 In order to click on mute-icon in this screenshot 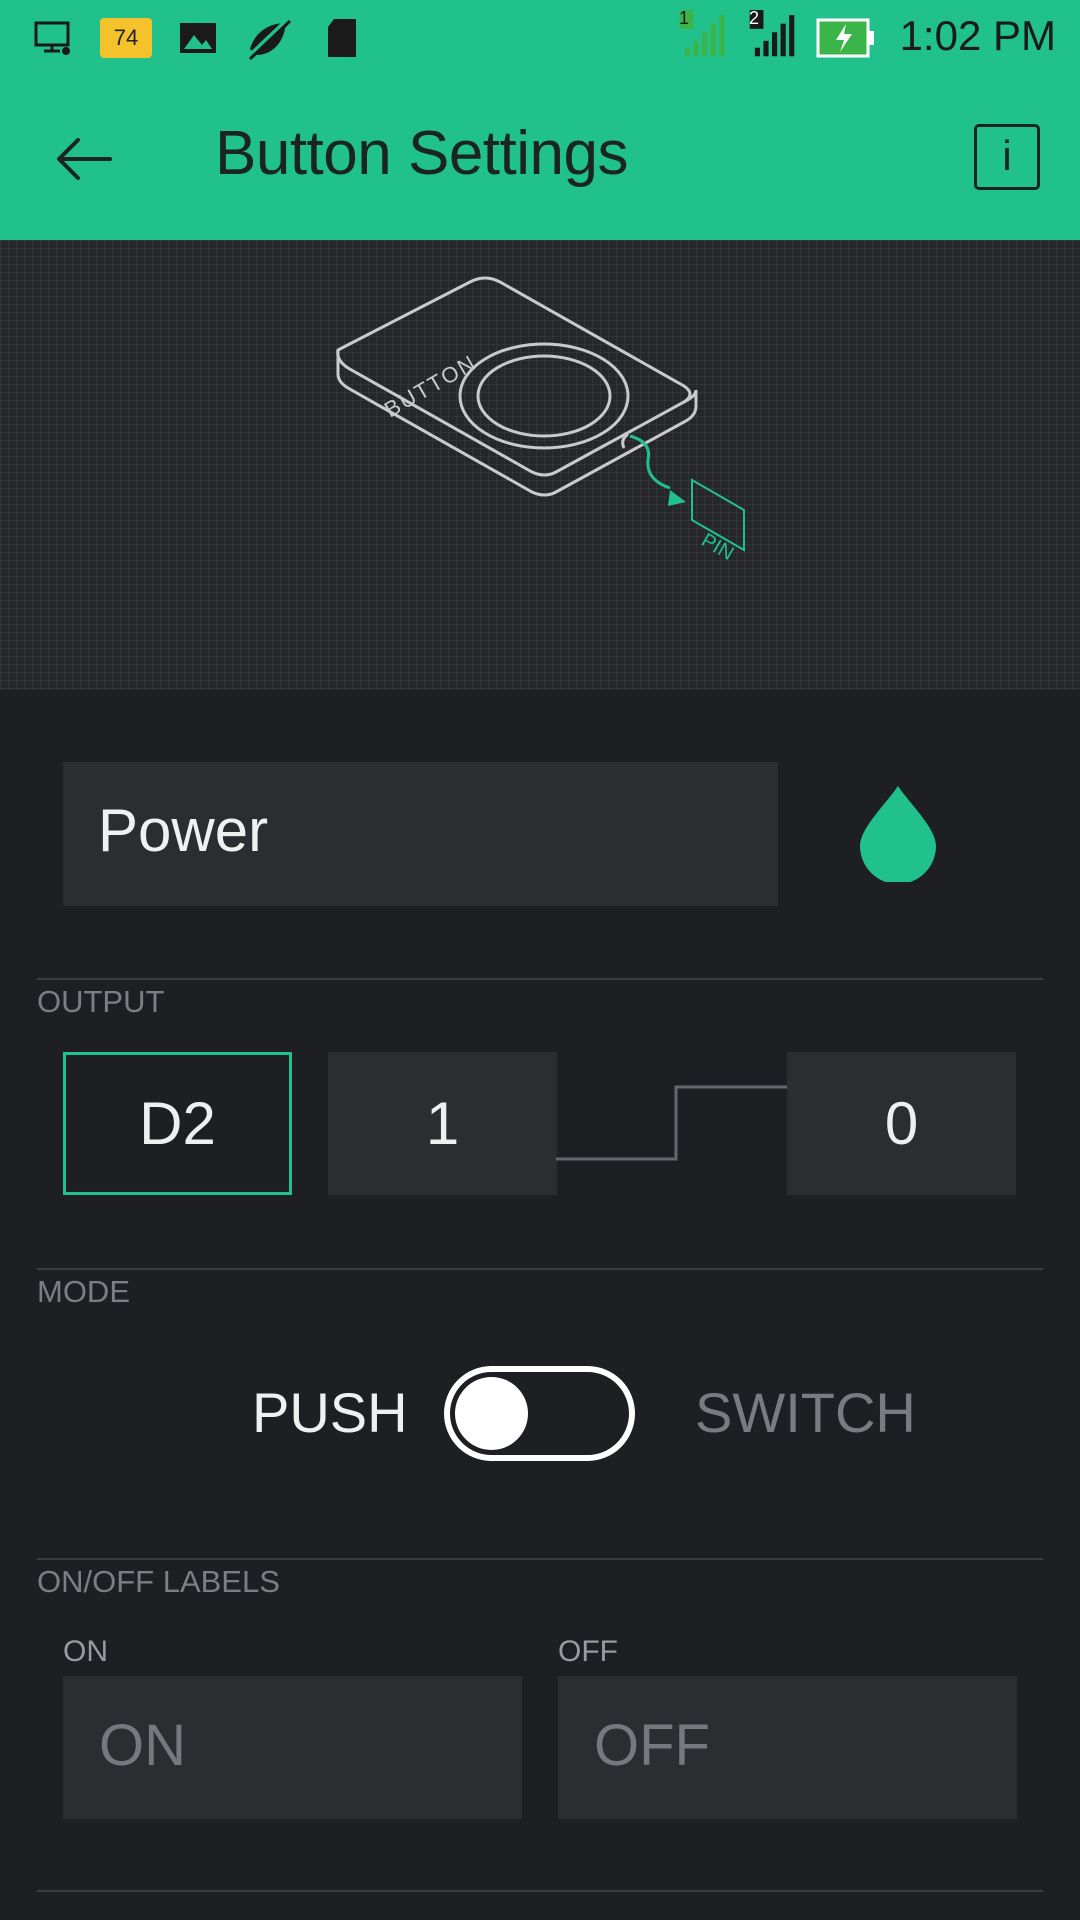, I will do `click(269, 39)`.